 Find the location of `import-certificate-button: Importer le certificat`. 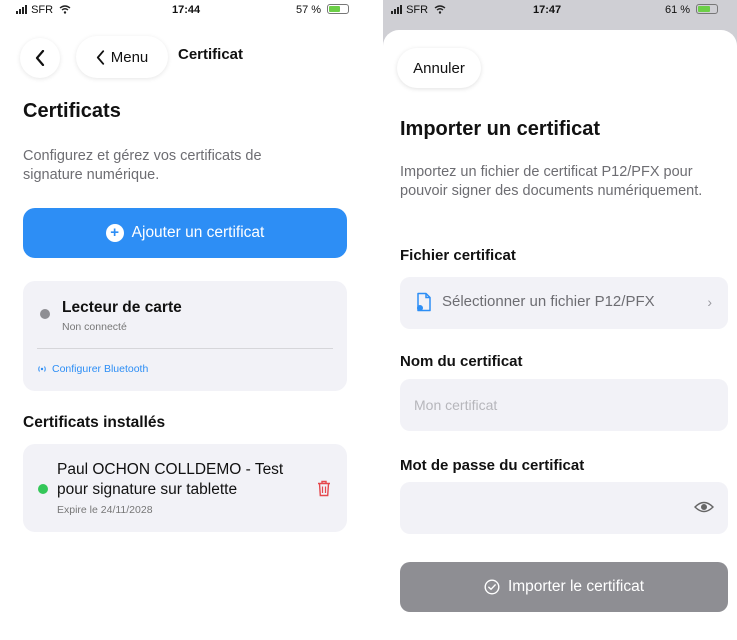

import-certificate-button: Importer le certificat is located at coordinates (564, 587).